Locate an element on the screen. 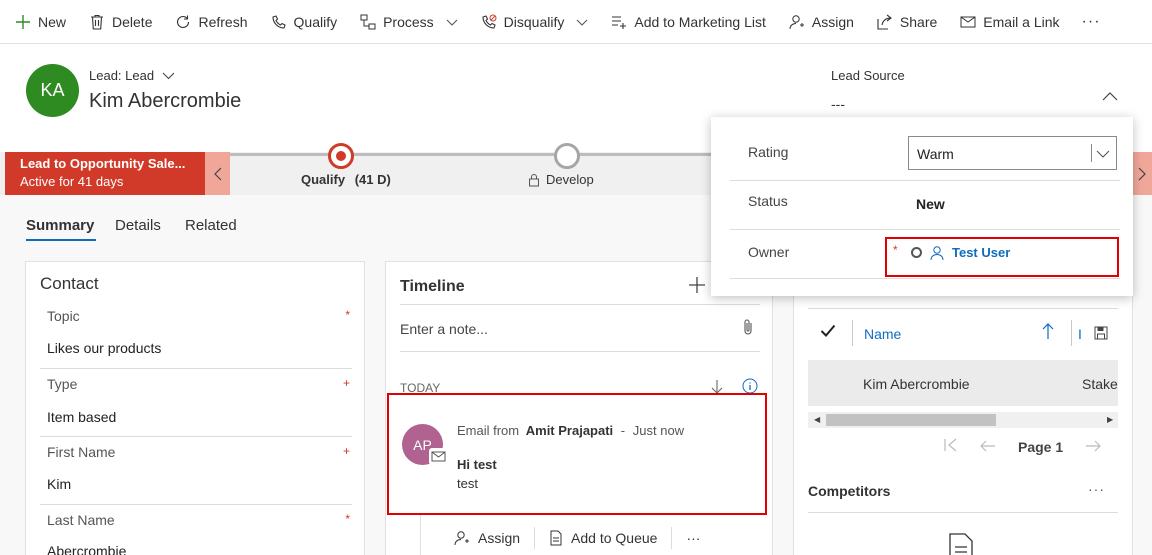 The image size is (1152, 555). email-sender: Amit Prajapati is located at coordinates (569, 430).